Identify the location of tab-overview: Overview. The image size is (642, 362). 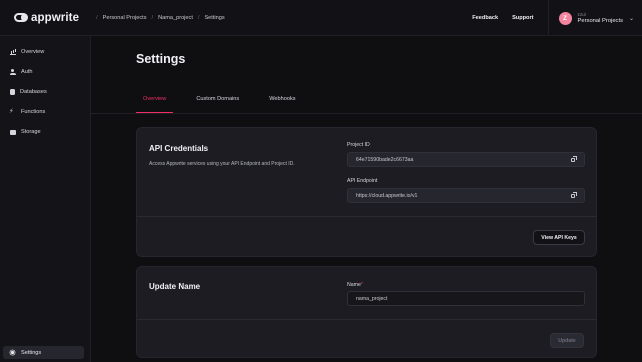
(155, 103).